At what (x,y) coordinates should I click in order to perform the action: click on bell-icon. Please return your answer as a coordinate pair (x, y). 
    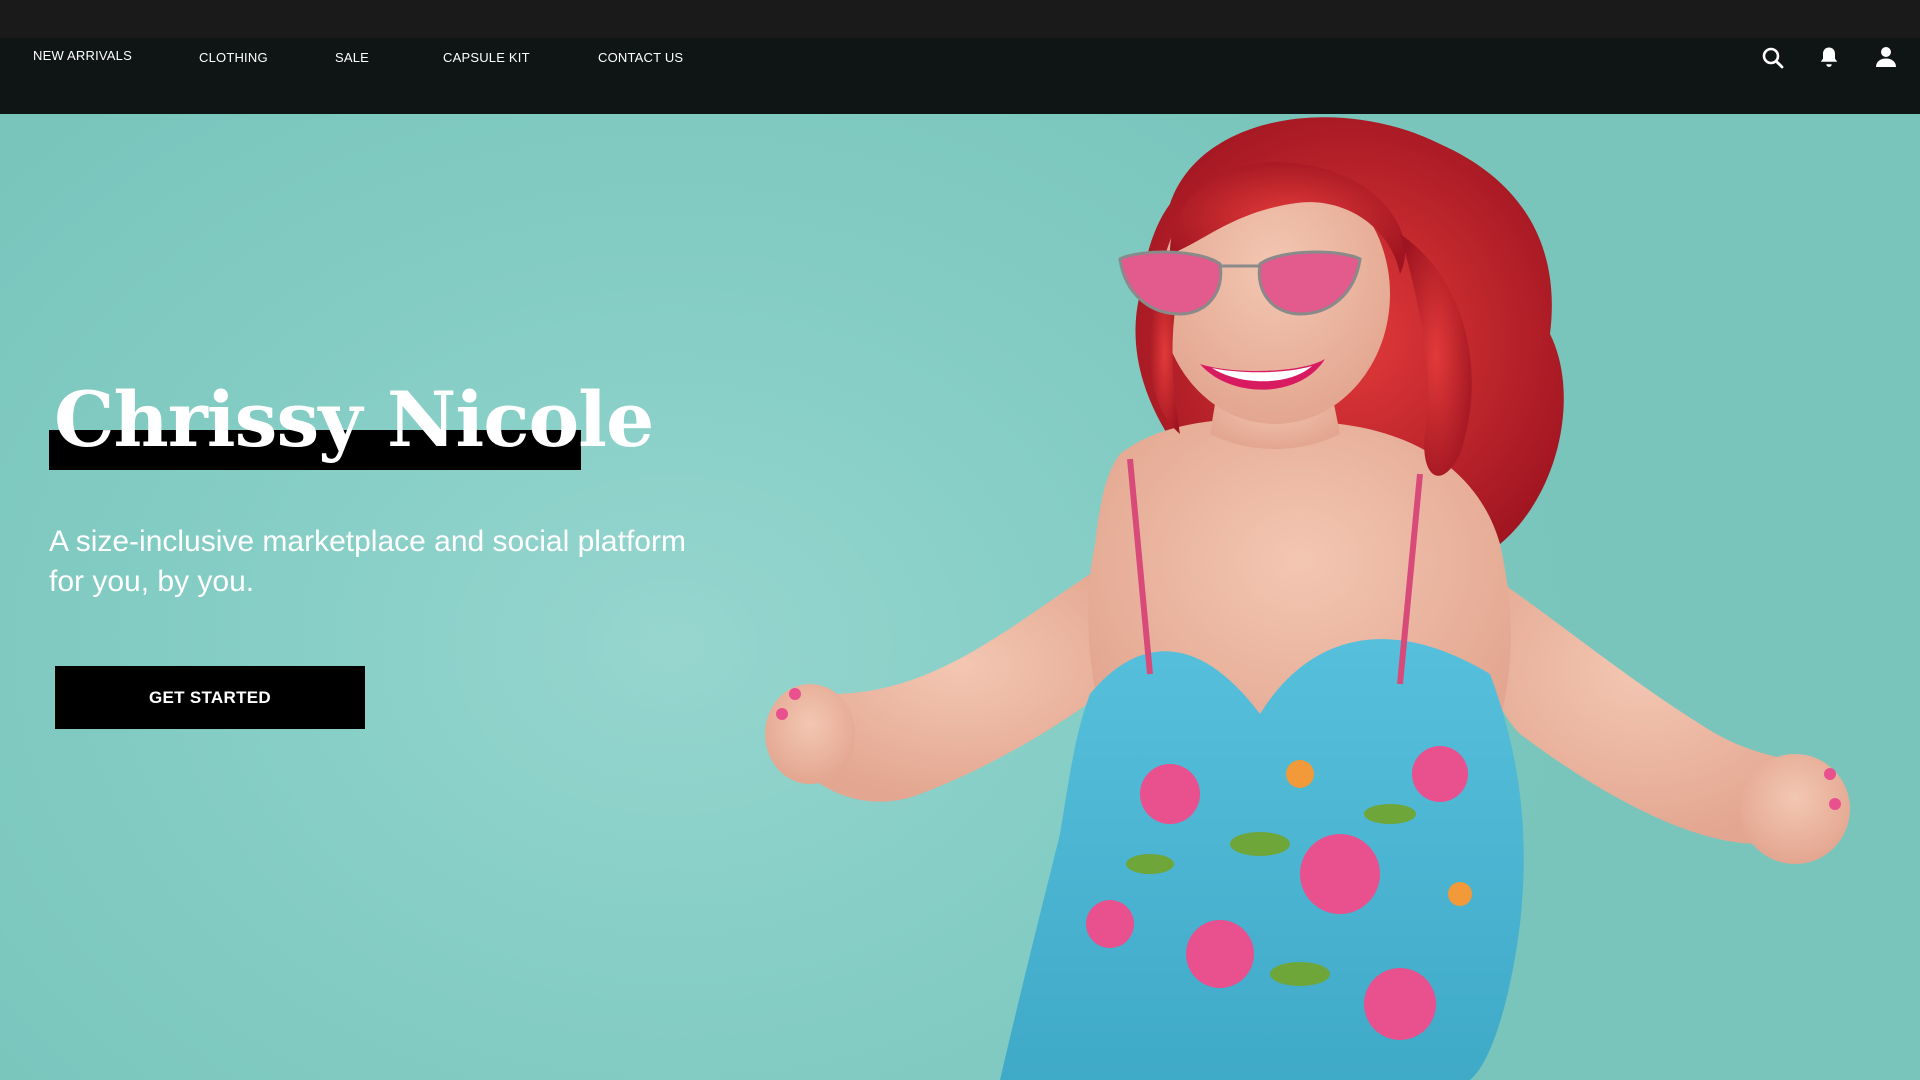
    Looking at the image, I should click on (1829, 57).